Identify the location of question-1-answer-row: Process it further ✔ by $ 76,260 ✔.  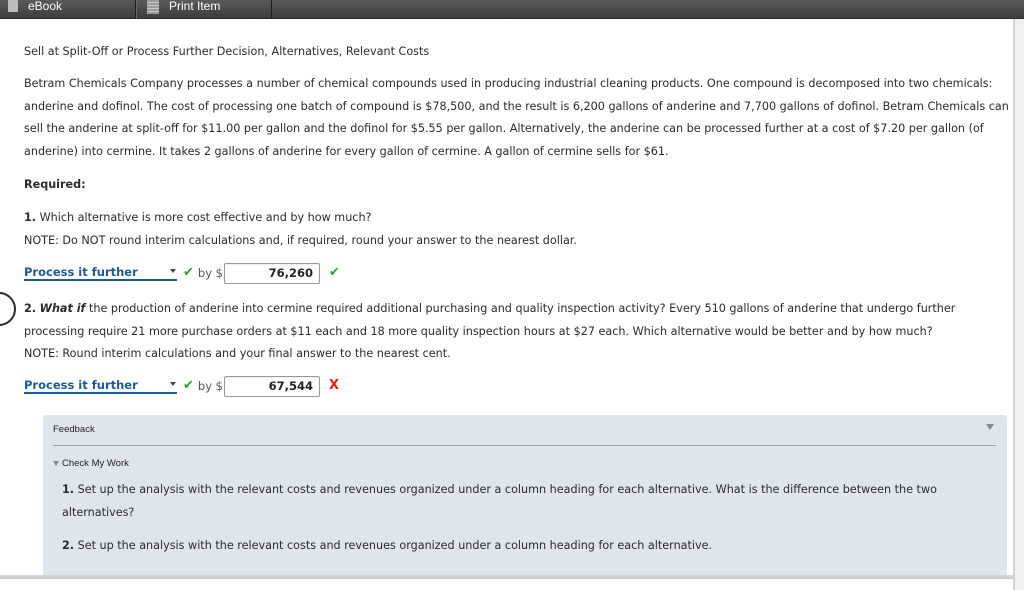
(182, 273).